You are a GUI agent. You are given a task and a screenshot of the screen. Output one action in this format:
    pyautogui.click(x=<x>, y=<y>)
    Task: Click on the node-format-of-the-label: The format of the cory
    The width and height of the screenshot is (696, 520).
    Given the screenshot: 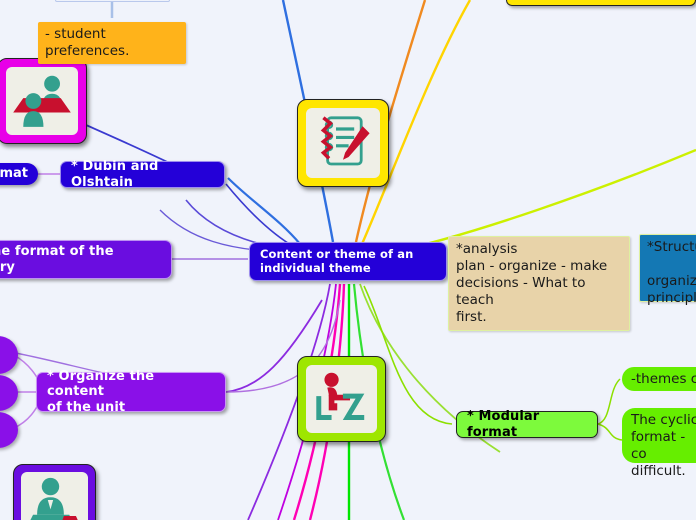 What is the action you would take?
    pyautogui.click(x=57, y=259)
    